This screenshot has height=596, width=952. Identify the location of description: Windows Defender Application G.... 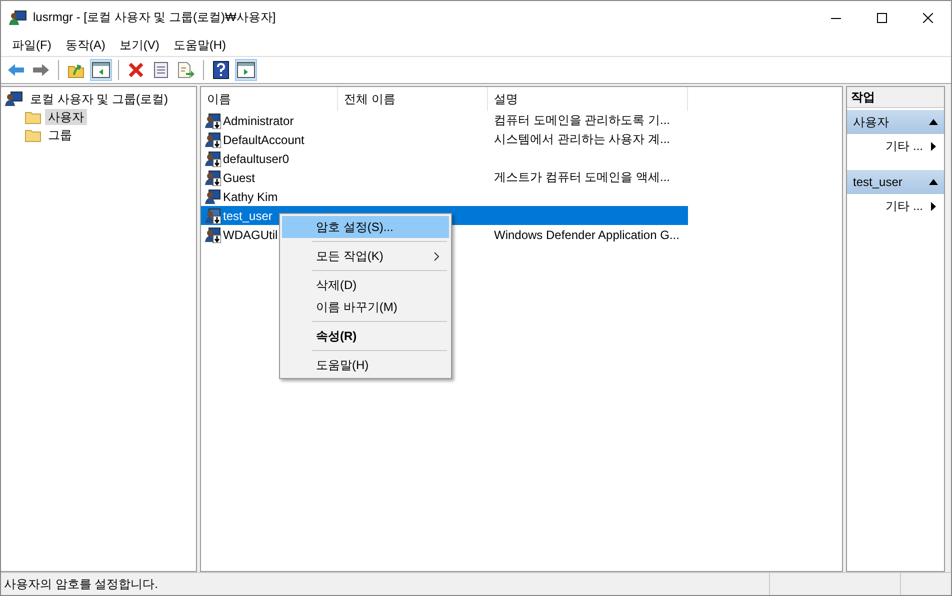
(587, 235).